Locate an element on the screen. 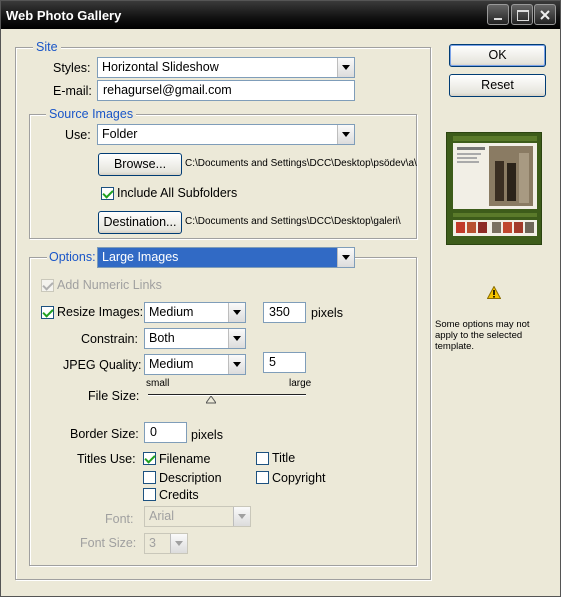  titles-use-label: Titles Use: is located at coordinates (106, 459).